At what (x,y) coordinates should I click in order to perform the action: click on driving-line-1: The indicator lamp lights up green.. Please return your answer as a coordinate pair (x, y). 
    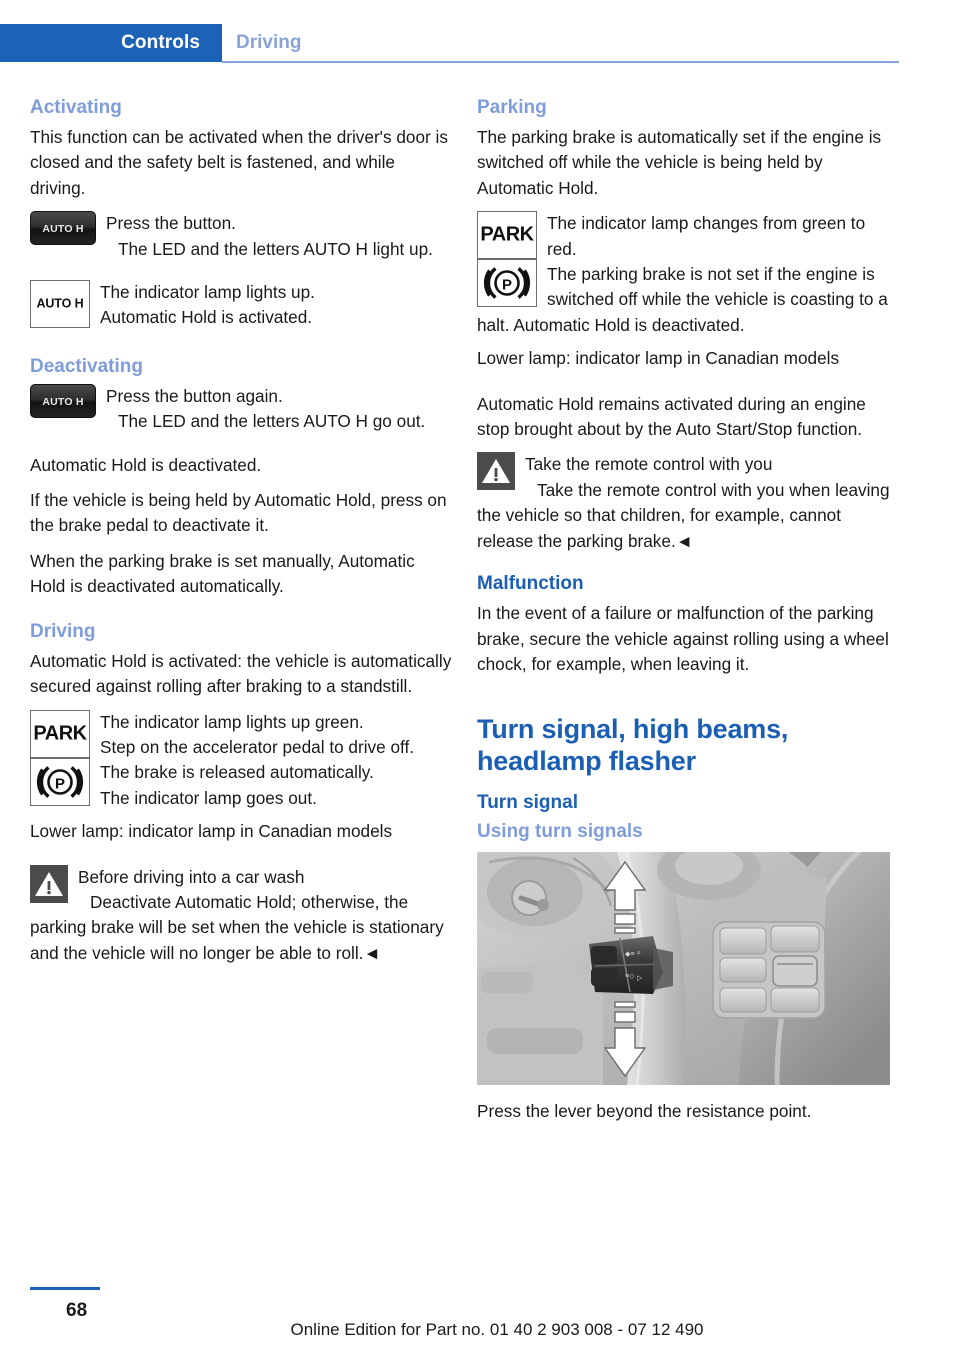
    Looking at the image, I should click on (232, 721).